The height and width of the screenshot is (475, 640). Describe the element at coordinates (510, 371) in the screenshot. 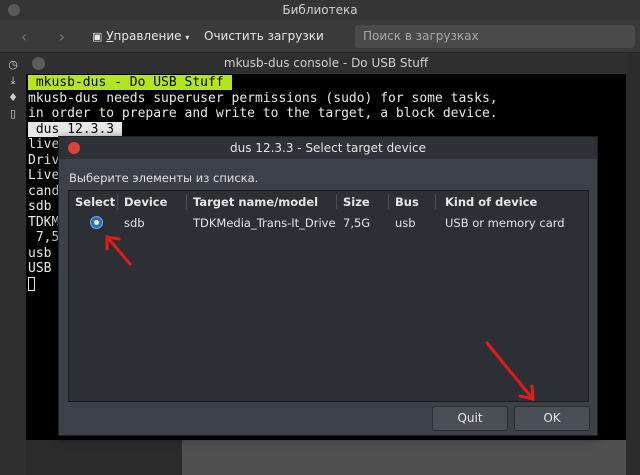

I see `arrow-to-ok` at that location.